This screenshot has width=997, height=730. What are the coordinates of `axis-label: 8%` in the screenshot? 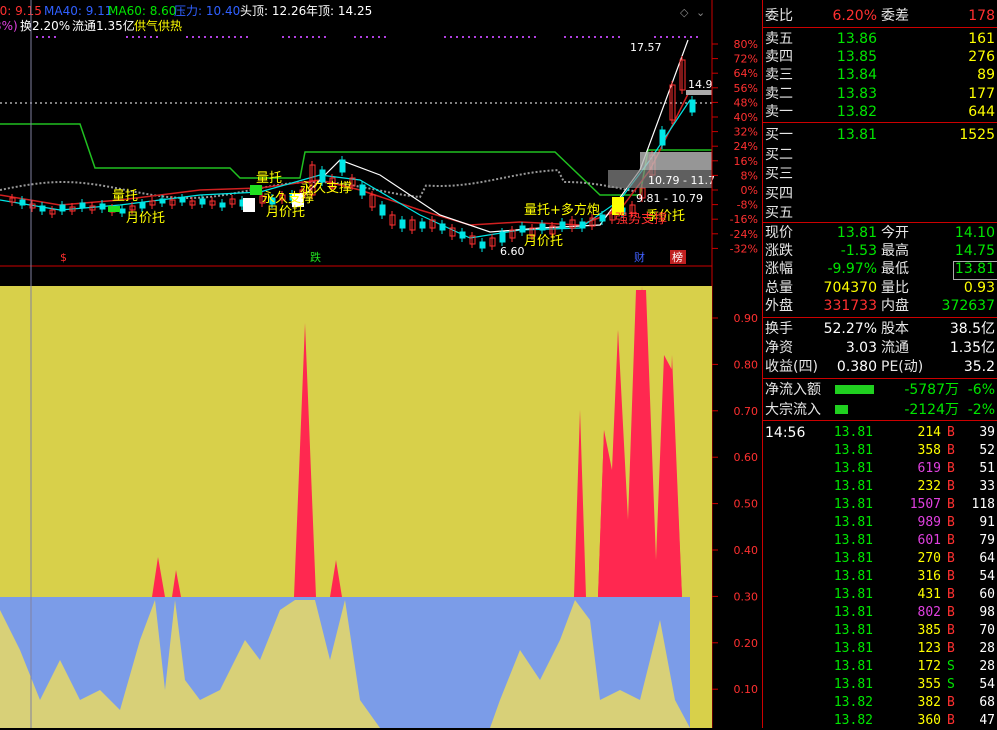 It's located at (749, 175).